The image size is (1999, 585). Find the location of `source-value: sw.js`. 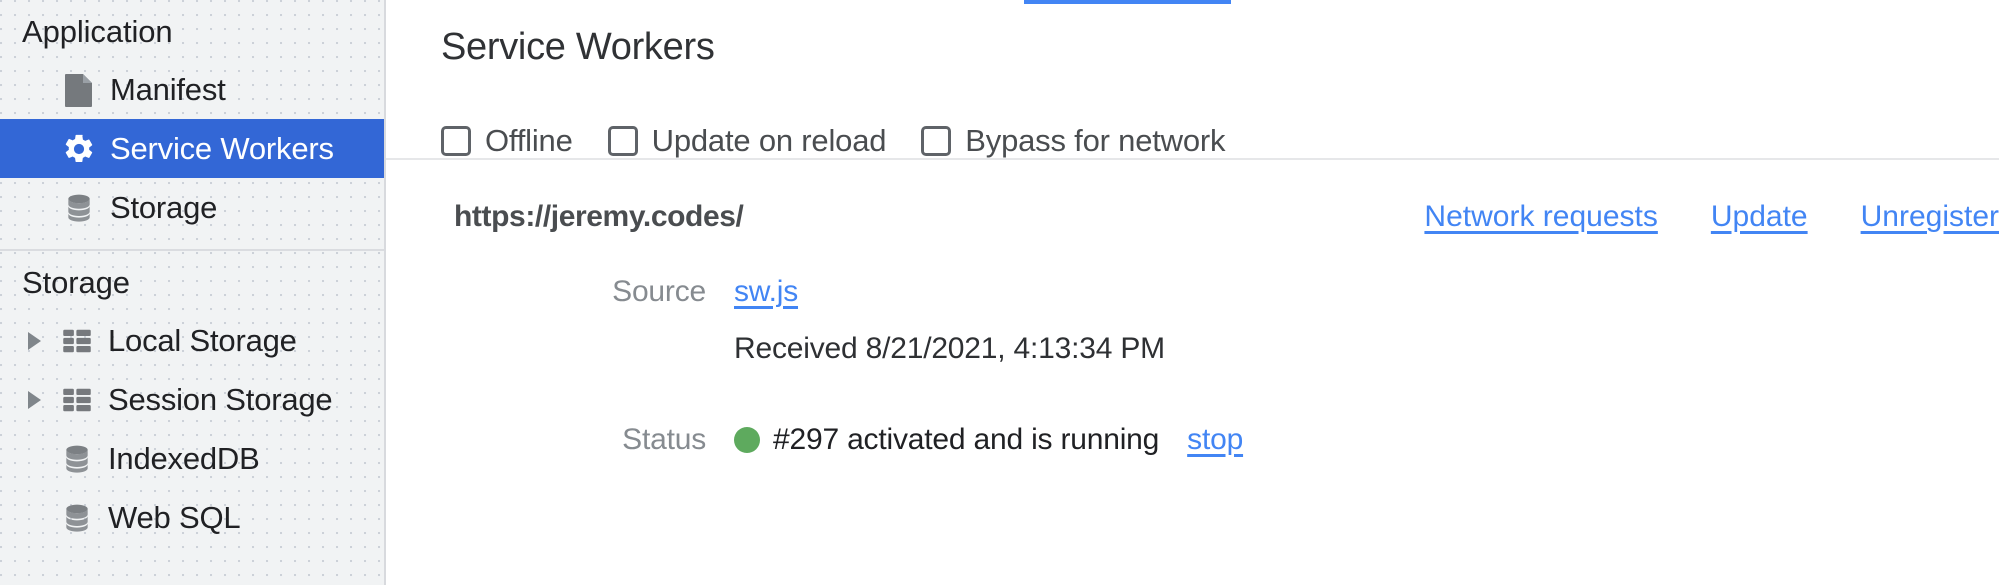

source-value: sw.js is located at coordinates (766, 292).